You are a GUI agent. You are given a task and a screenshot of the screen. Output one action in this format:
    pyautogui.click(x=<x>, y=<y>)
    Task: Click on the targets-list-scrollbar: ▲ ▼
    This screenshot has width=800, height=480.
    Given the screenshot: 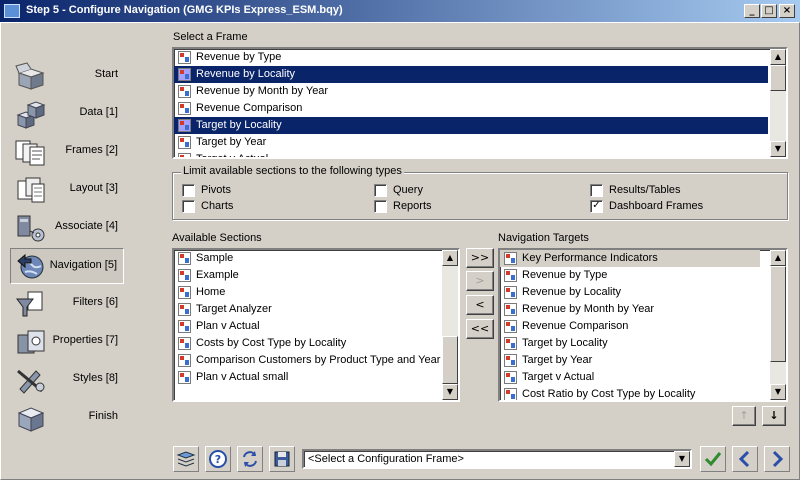 What is the action you would take?
    pyautogui.click(x=778, y=325)
    